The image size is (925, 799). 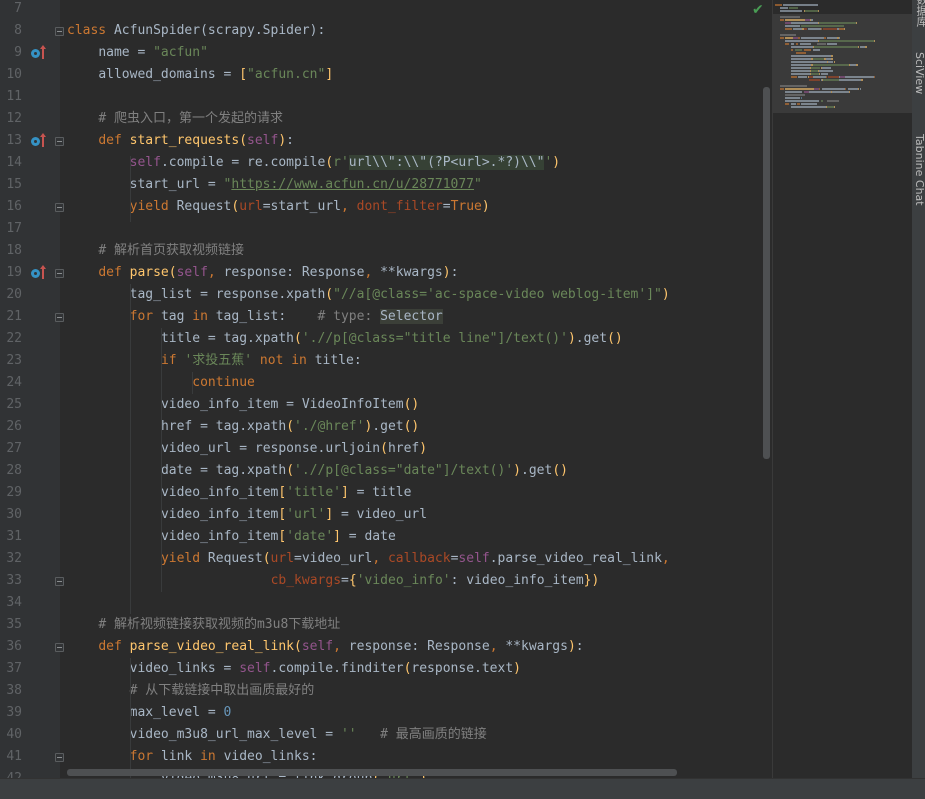 What do you see at coordinates (294, 449) in the screenshot?
I see `code-line: video_url = response.urljoin(href)` at bounding box center [294, 449].